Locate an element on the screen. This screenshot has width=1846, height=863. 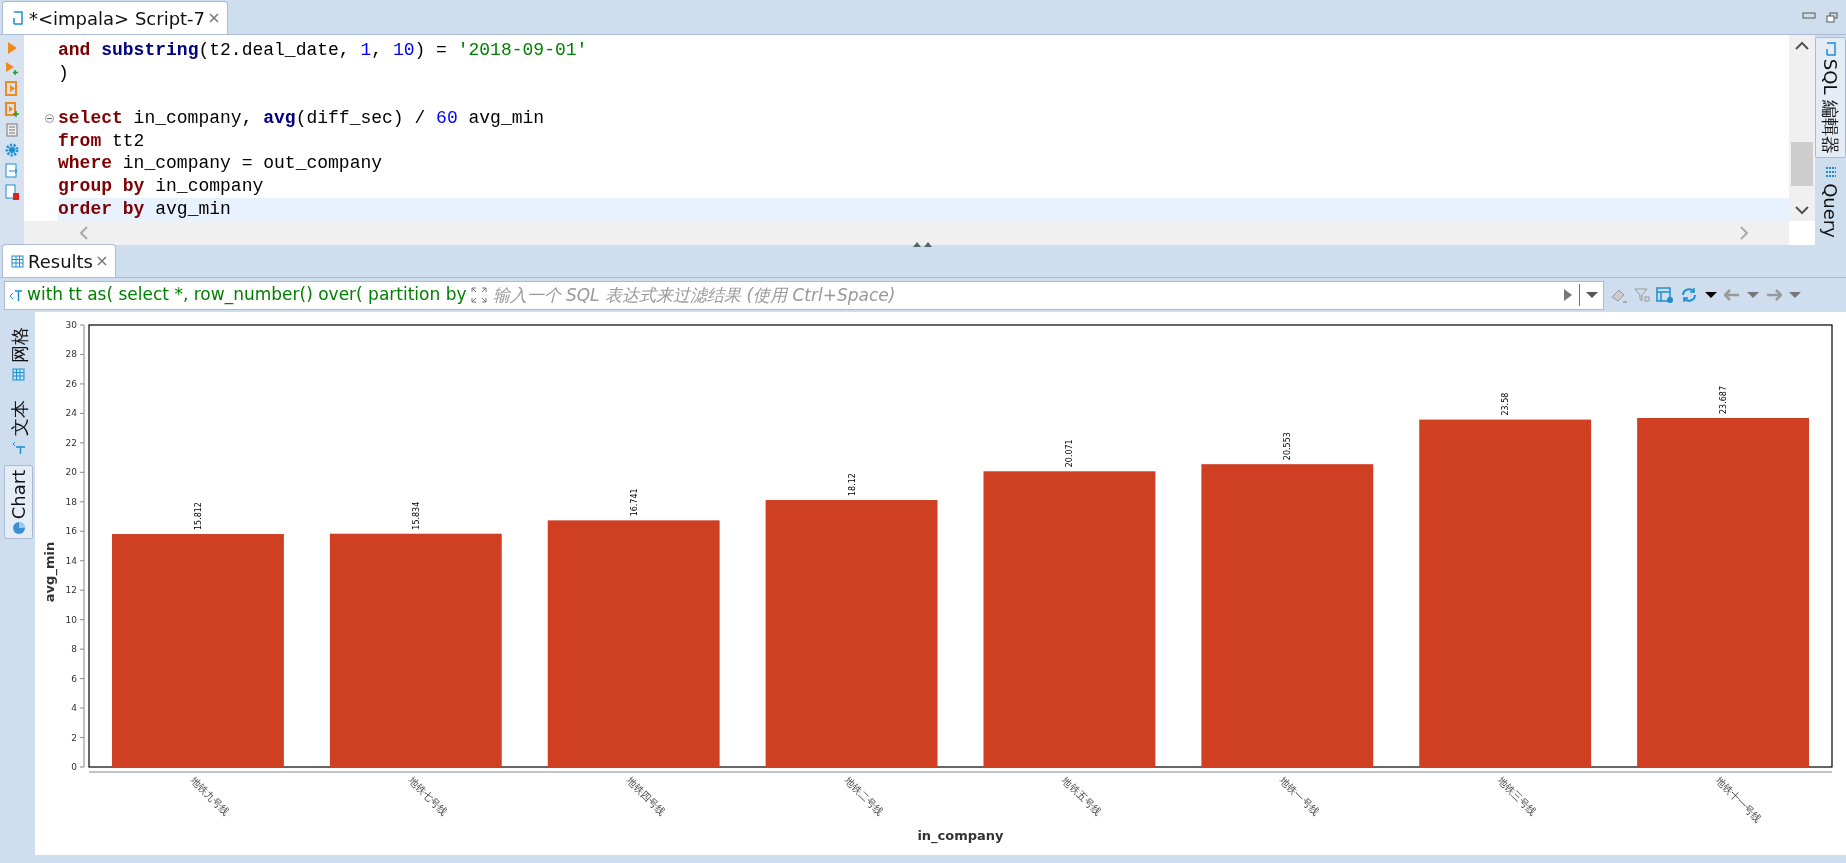
y-tick-label: 8 is located at coordinates (74, 649).